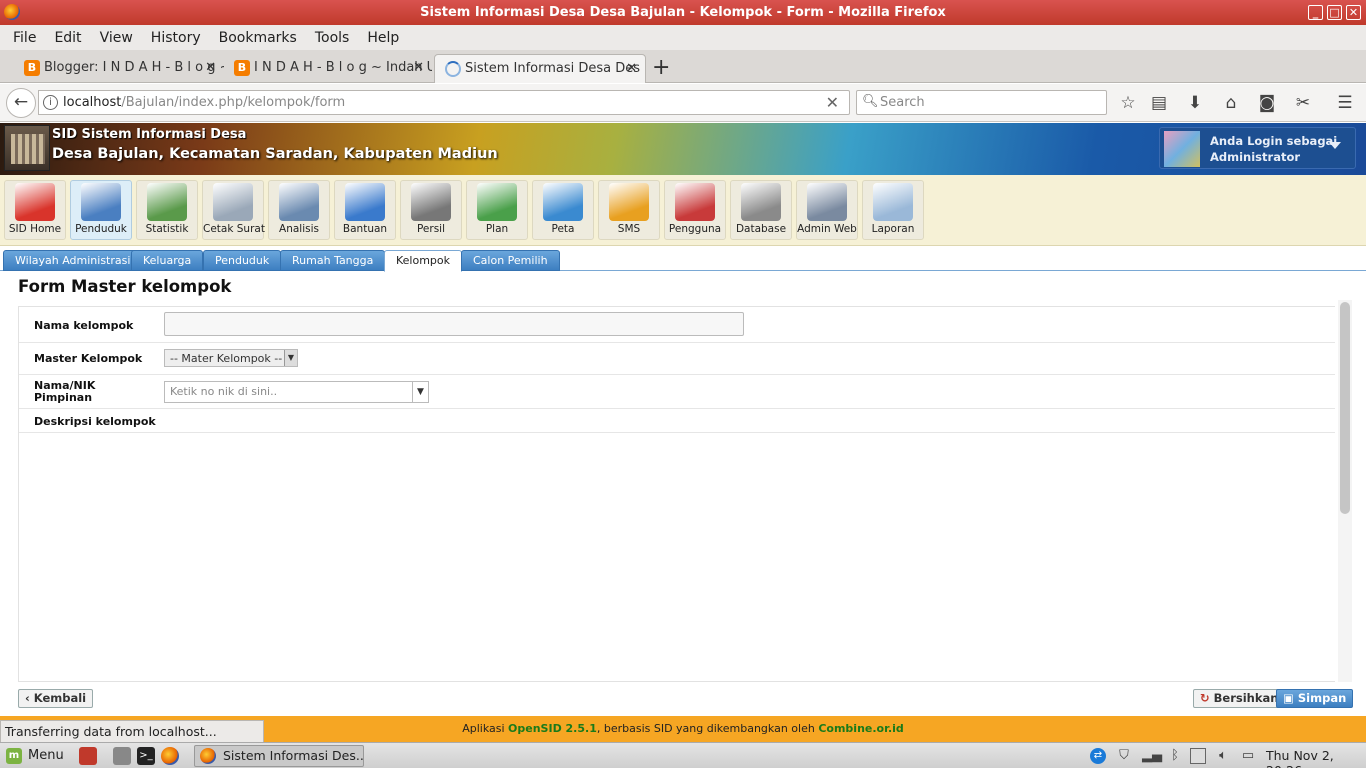 This screenshot has width=1366, height=768. I want to click on module-penduduk-button: Penduduk, so click(101, 210).